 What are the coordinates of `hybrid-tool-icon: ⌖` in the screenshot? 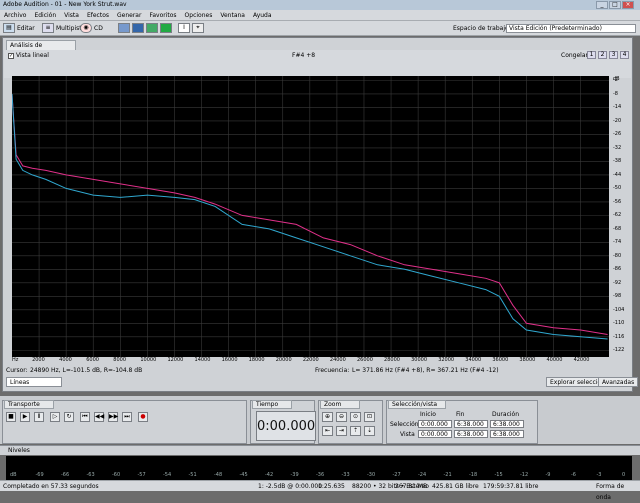 It's located at (198, 28).